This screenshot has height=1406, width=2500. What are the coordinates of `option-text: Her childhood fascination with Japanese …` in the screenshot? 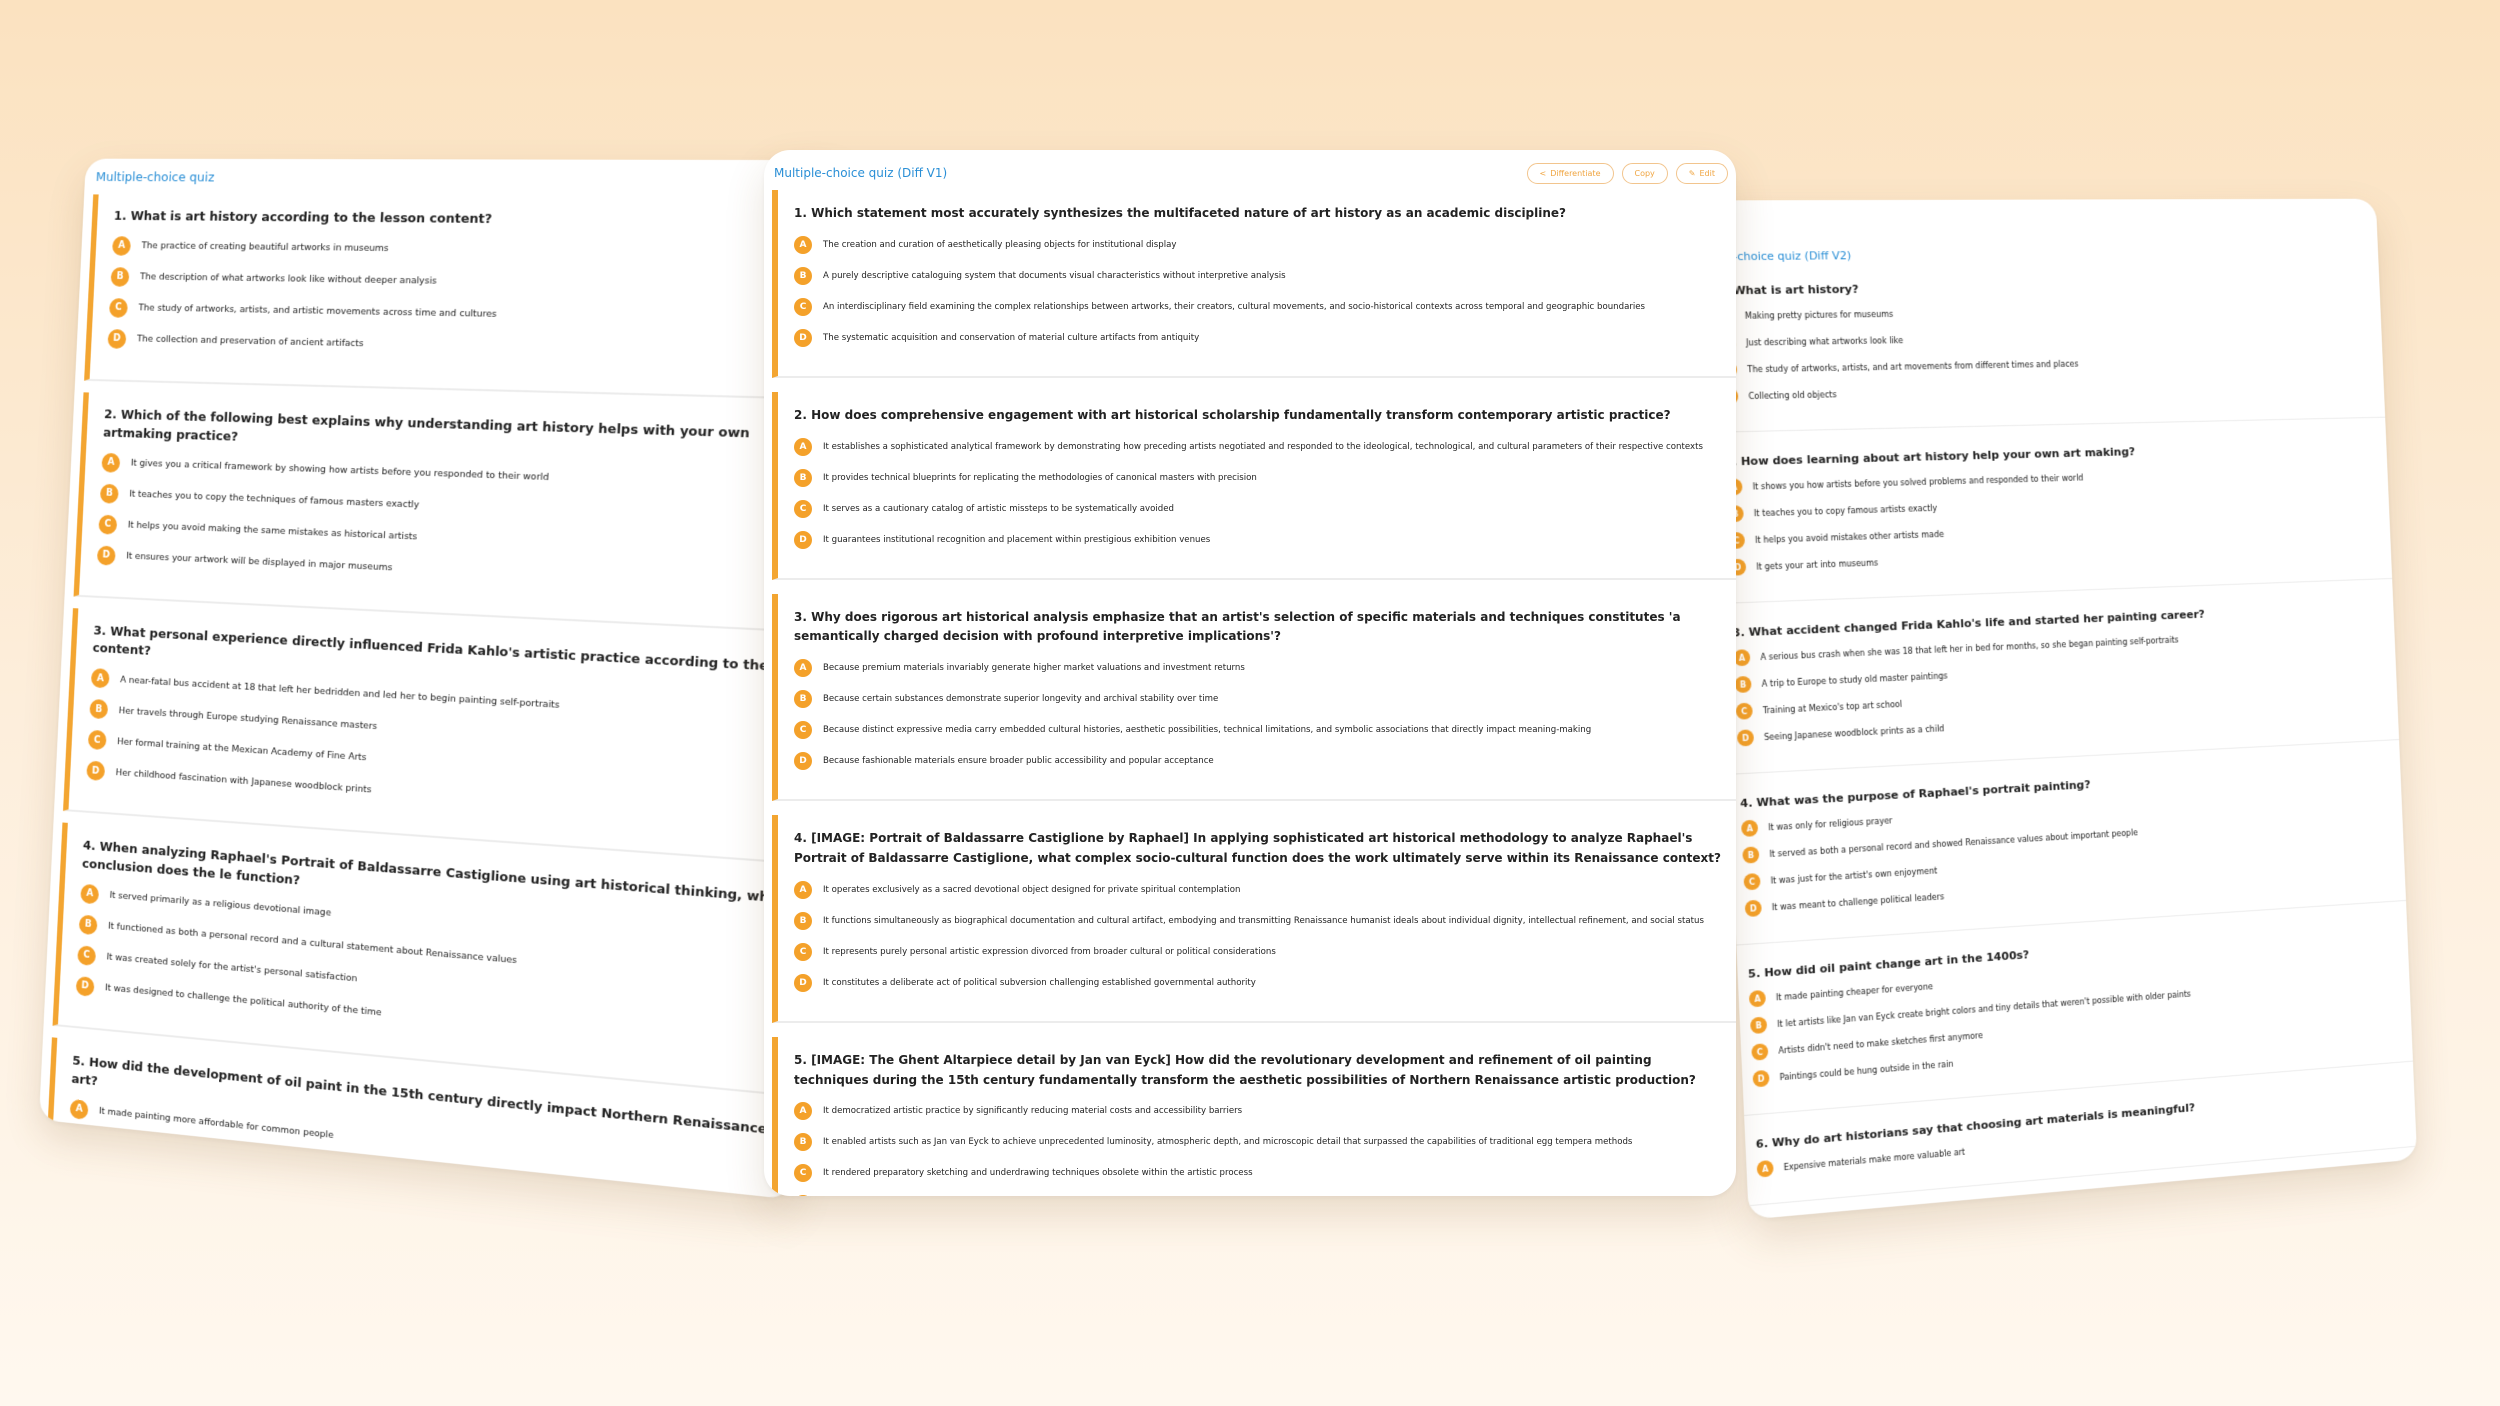 It's located at (243, 781).